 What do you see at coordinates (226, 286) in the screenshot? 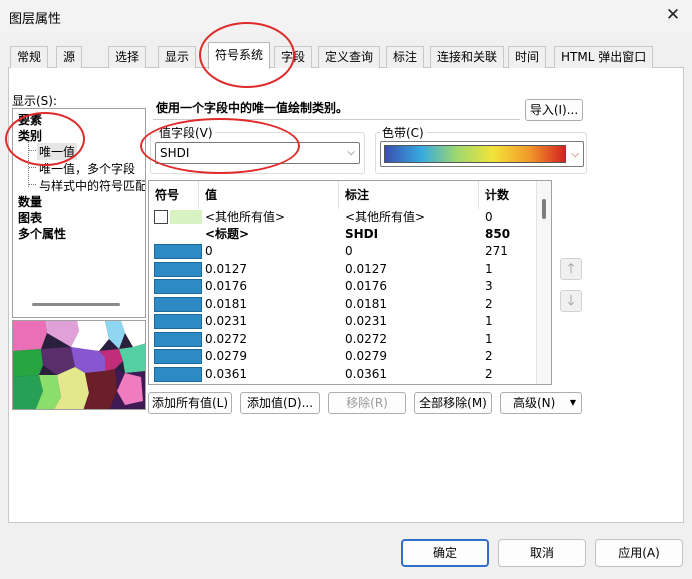
I see `row-value: 0.0176` at bounding box center [226, 286].